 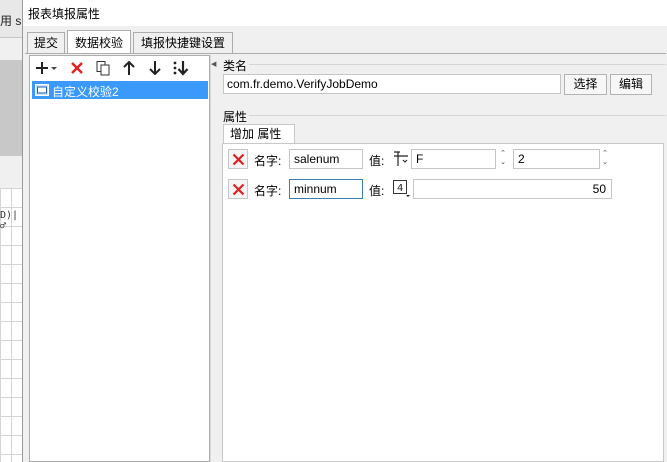 I want to click on number-stepper: ⌃ ⌄, so click(x=605, y=159).